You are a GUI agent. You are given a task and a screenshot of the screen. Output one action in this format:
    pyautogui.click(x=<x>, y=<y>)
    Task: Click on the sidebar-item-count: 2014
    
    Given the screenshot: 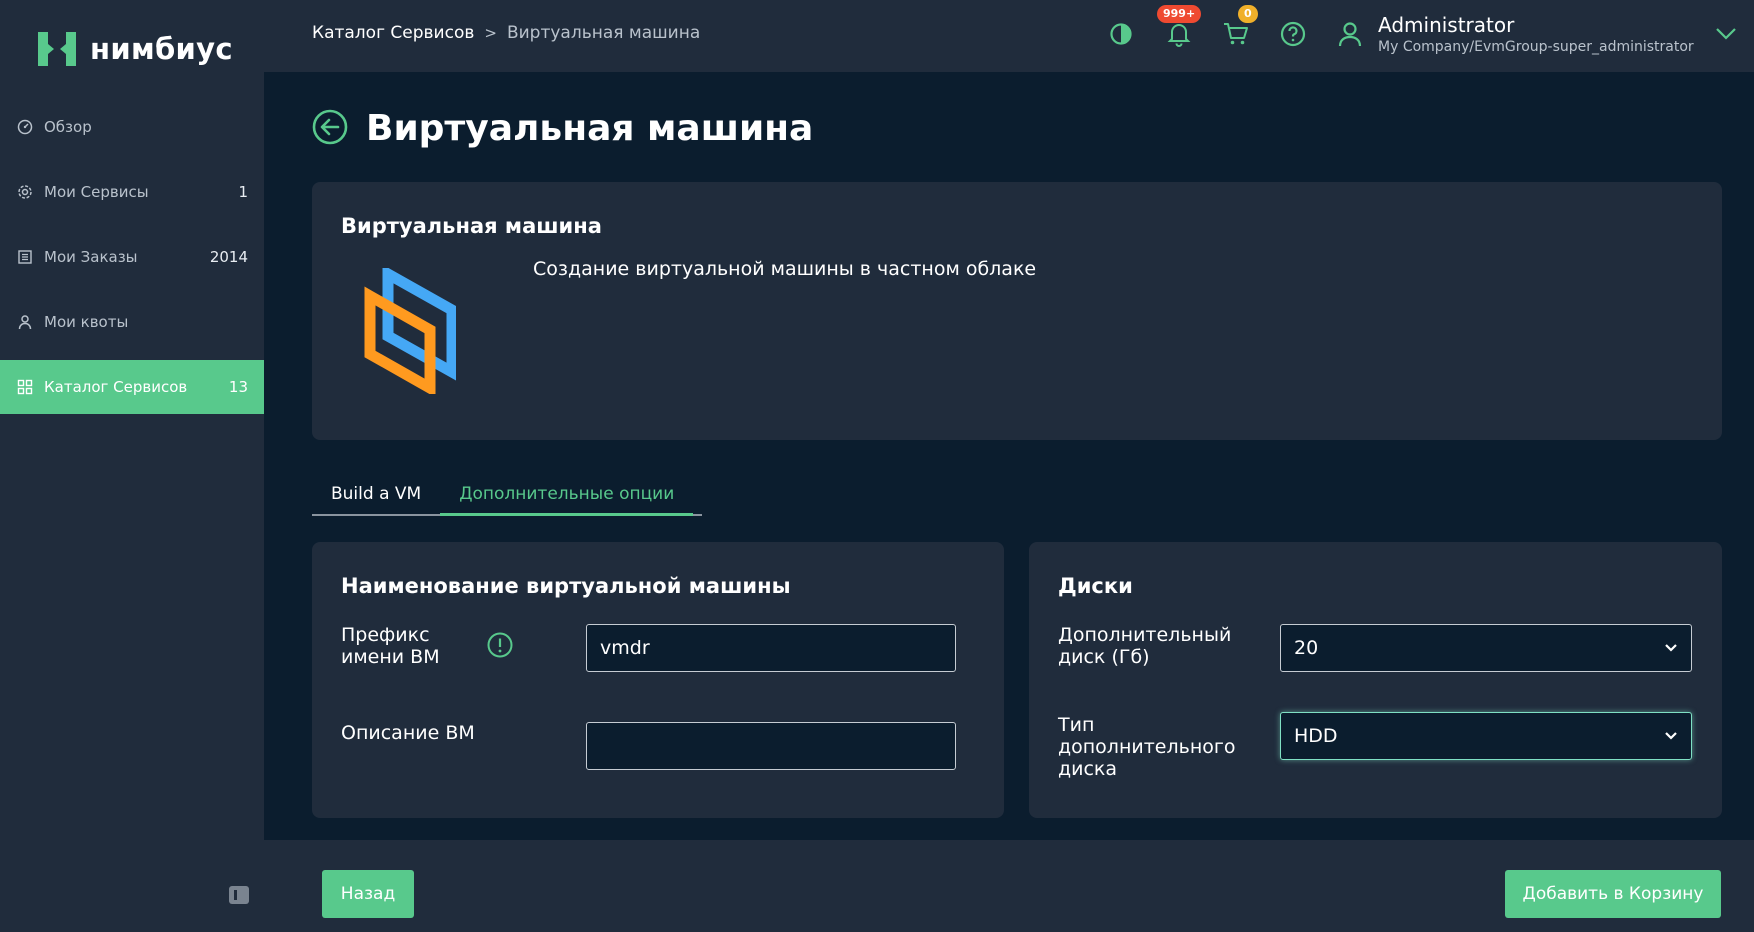 What is the action you would take?
    pyautogui.click(x=228, y=257)
    